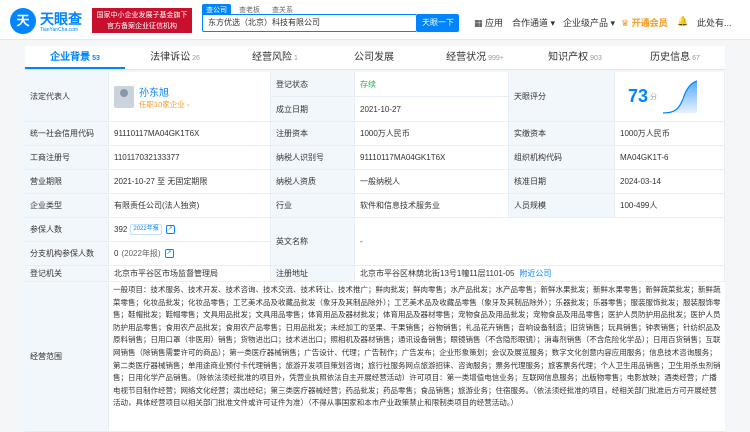 The image size is (750, 432). I want to click on en-name-label: 英文名称, so click(313, 242).